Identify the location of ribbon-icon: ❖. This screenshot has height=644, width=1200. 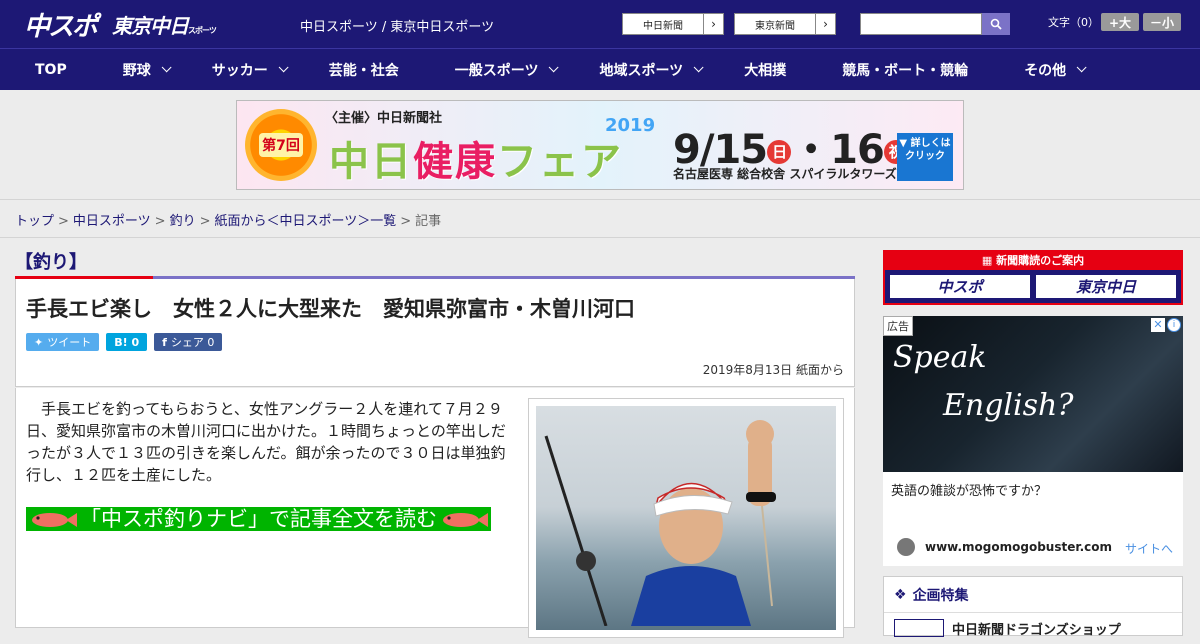
(900, 594).